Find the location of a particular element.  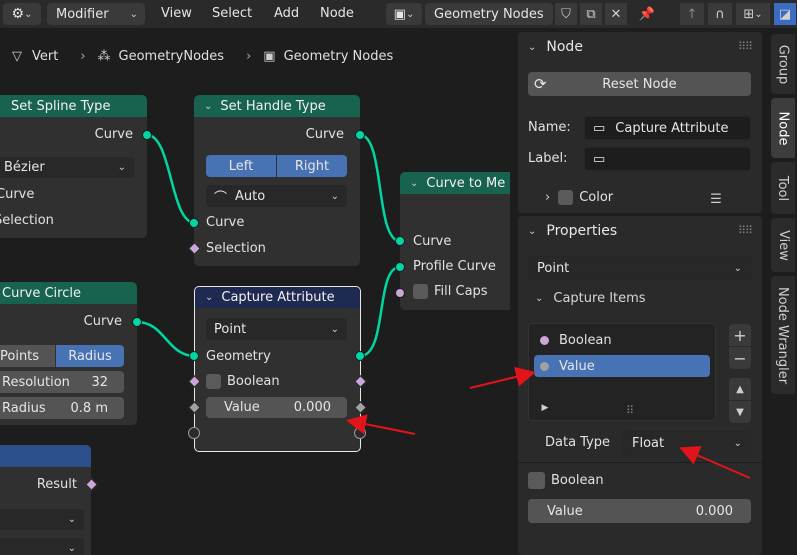

annotation-arrows is located at coordinates (548, 423).